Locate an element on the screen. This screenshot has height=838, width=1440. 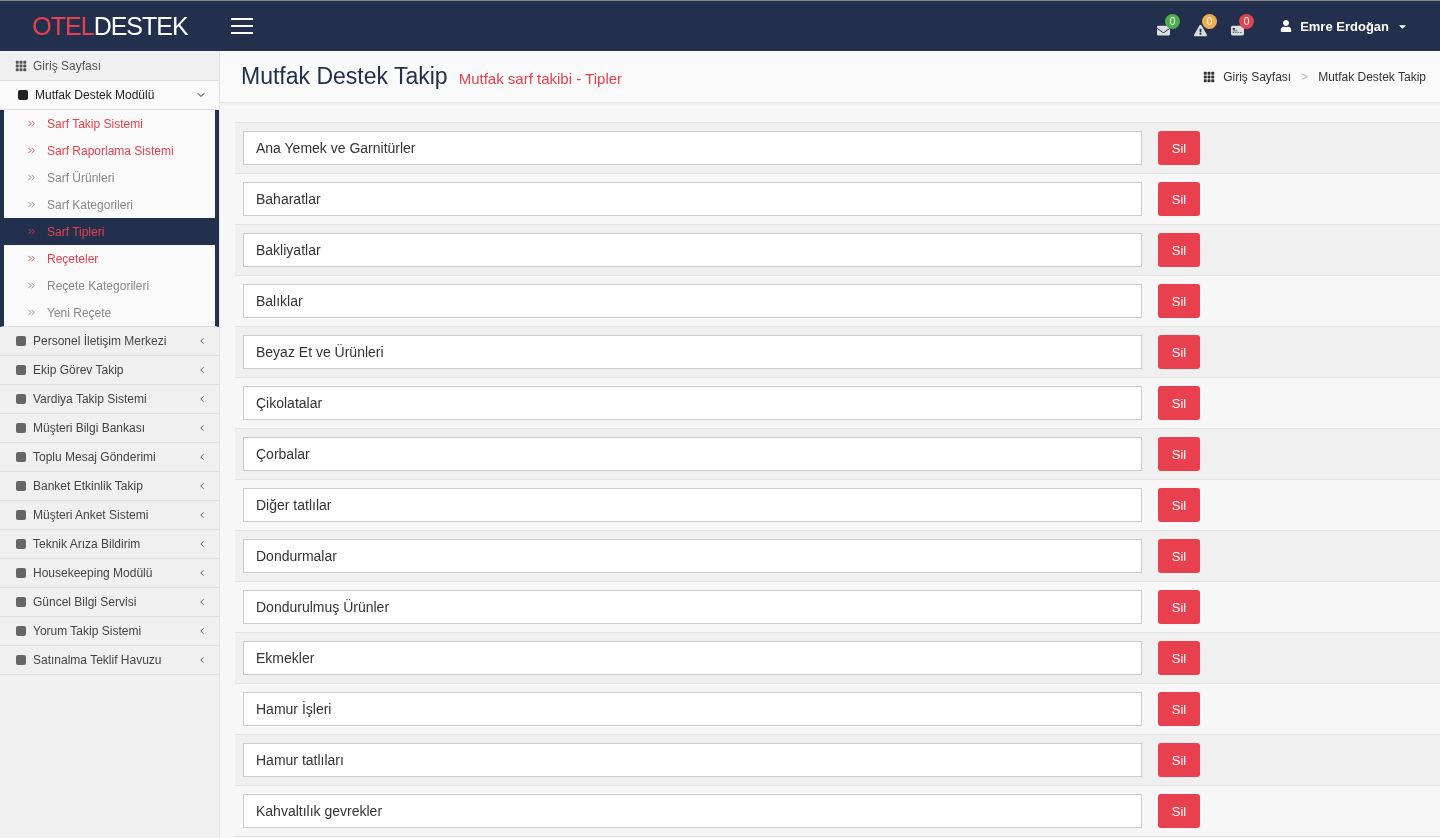
input-field: Beyaz Et ve Ürünleri is located at coordinates (692, 352).